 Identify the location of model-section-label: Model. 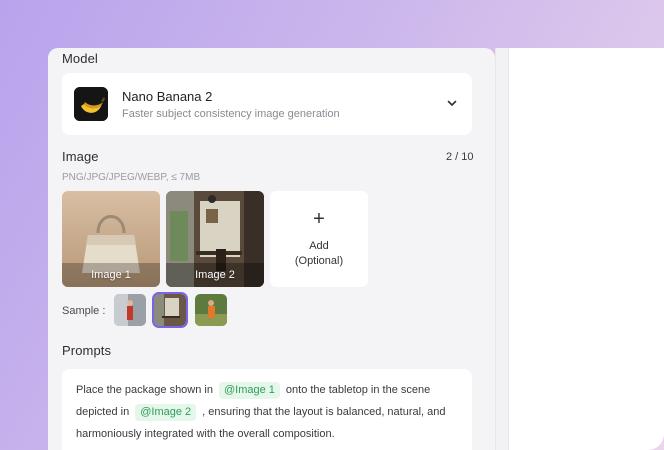
(80, 58).